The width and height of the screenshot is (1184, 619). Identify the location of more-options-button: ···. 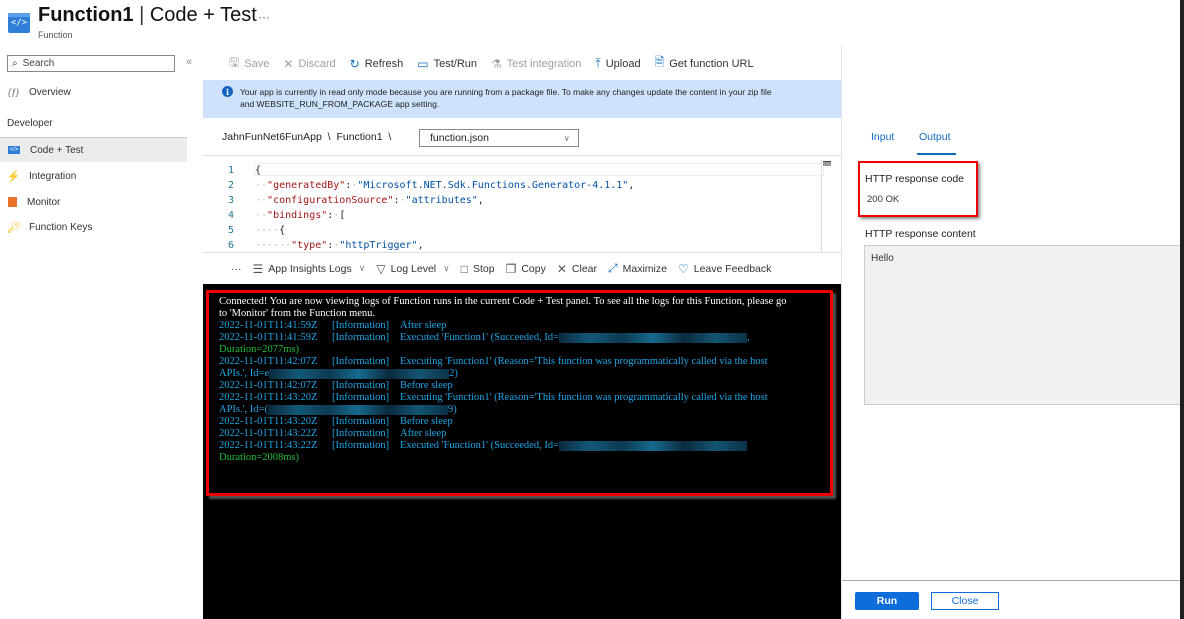
(264, 17).